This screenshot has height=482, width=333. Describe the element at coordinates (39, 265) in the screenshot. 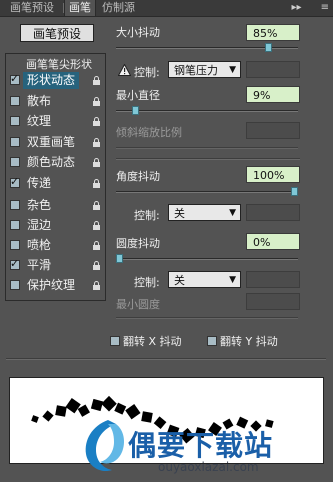

I see `list-item-label: 平滑` at that location.